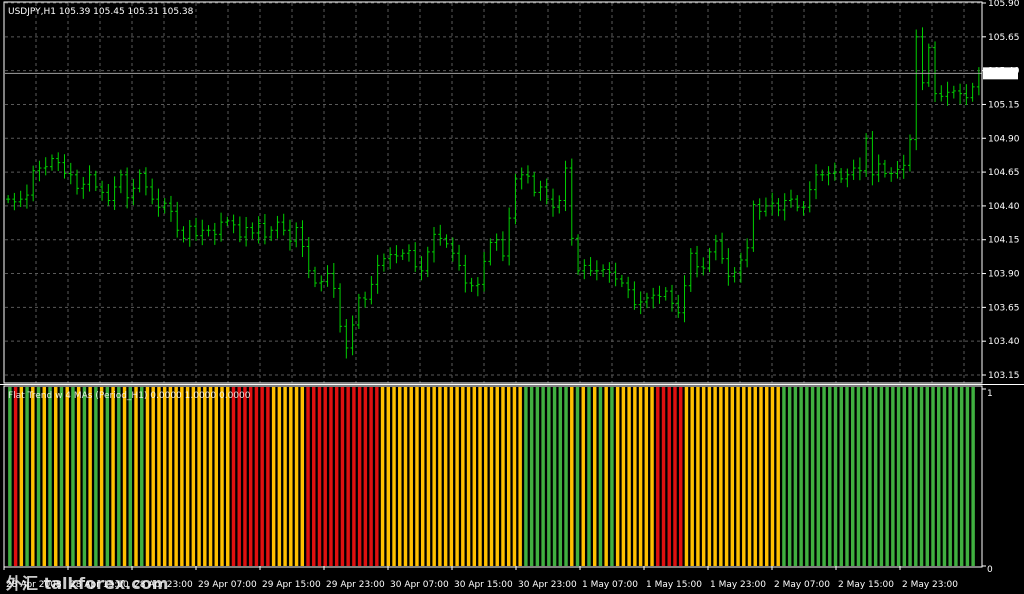 The width and height of the screenshot is (1024, 594). Describe the element at coordinates (866, 585) in the screenshot. I see `time-tick-label: 2 May 15:00` at that location.